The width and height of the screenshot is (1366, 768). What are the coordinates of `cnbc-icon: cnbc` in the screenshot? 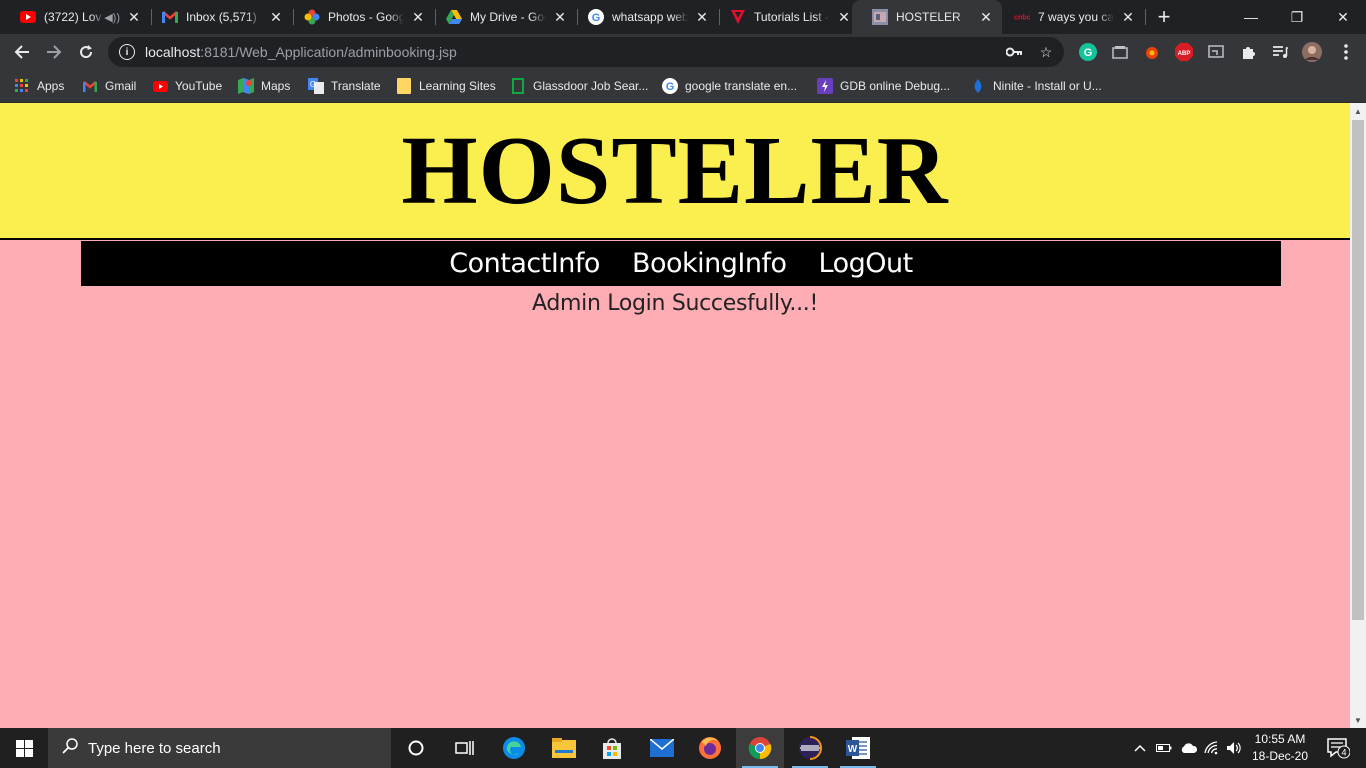 It's located at (1022, 17).